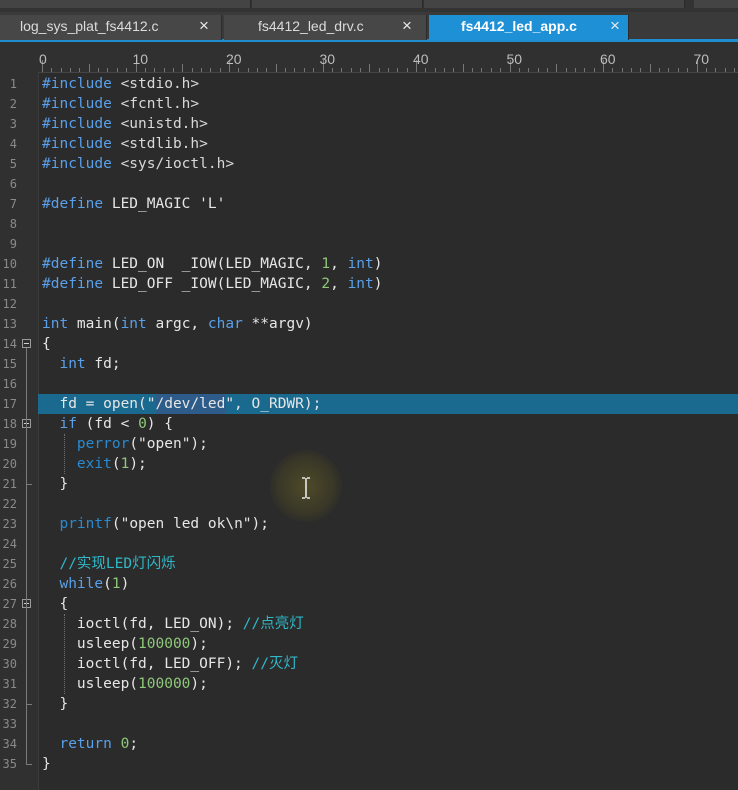  What do you see at coordinates (103, 444) in the screenshot?
I see `code-token: perror` at bounding box center [103, 444].